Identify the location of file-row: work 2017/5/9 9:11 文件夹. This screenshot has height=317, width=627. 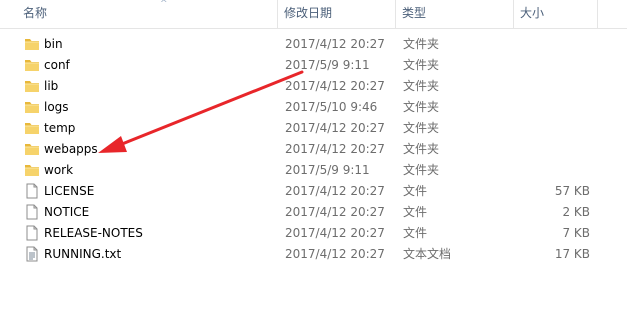
(300, 170).